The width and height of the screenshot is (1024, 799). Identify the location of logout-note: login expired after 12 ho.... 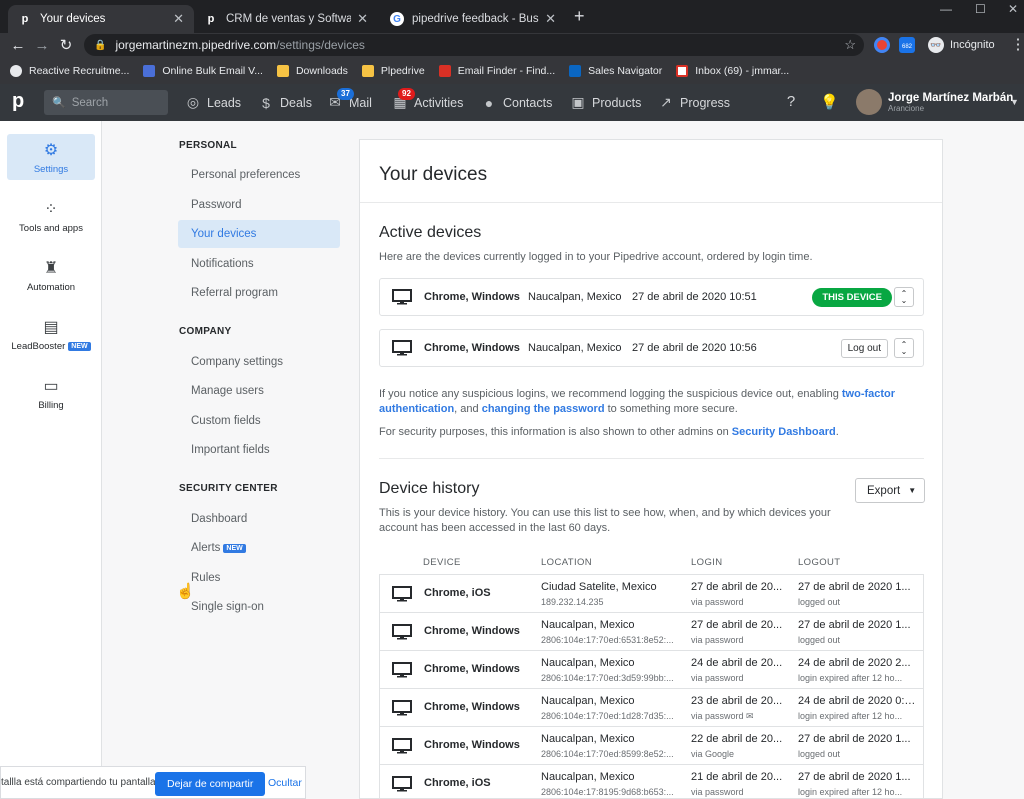
(850, 678).